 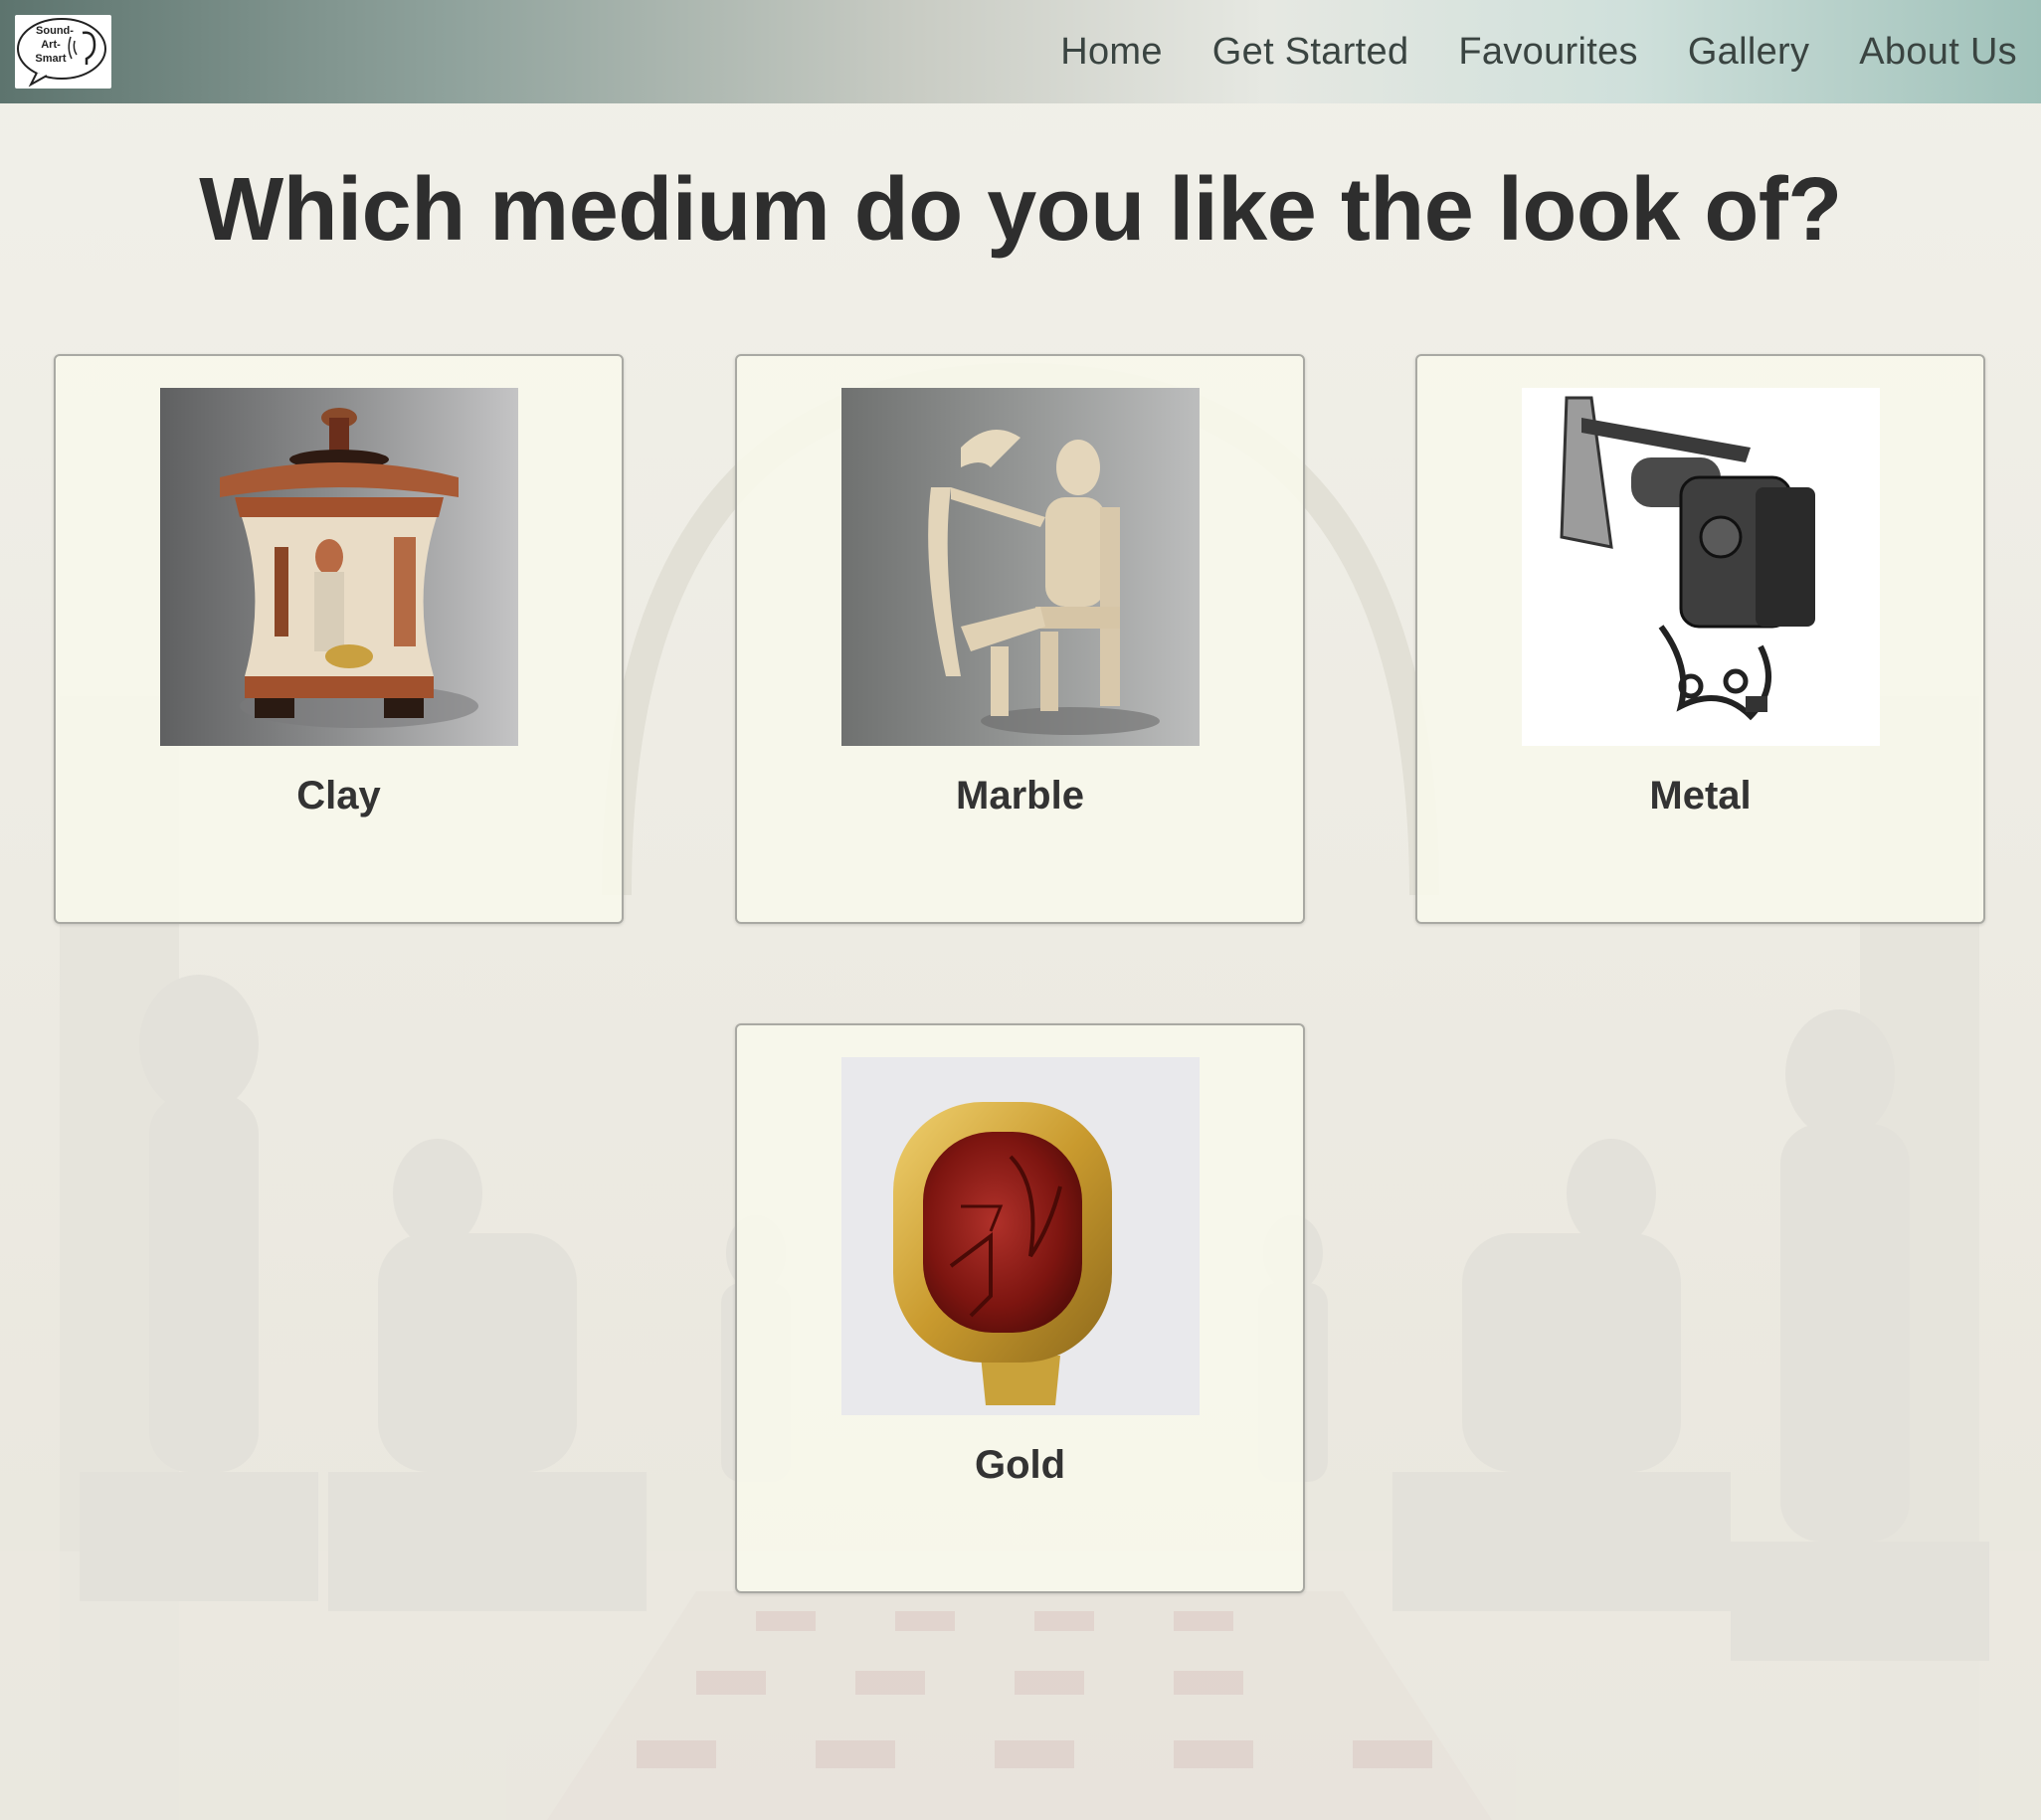 What do you see at coordinates (1020, 796) in the screenshot?
I see `marble-label: Marble` at bounding box center [1020, 796].